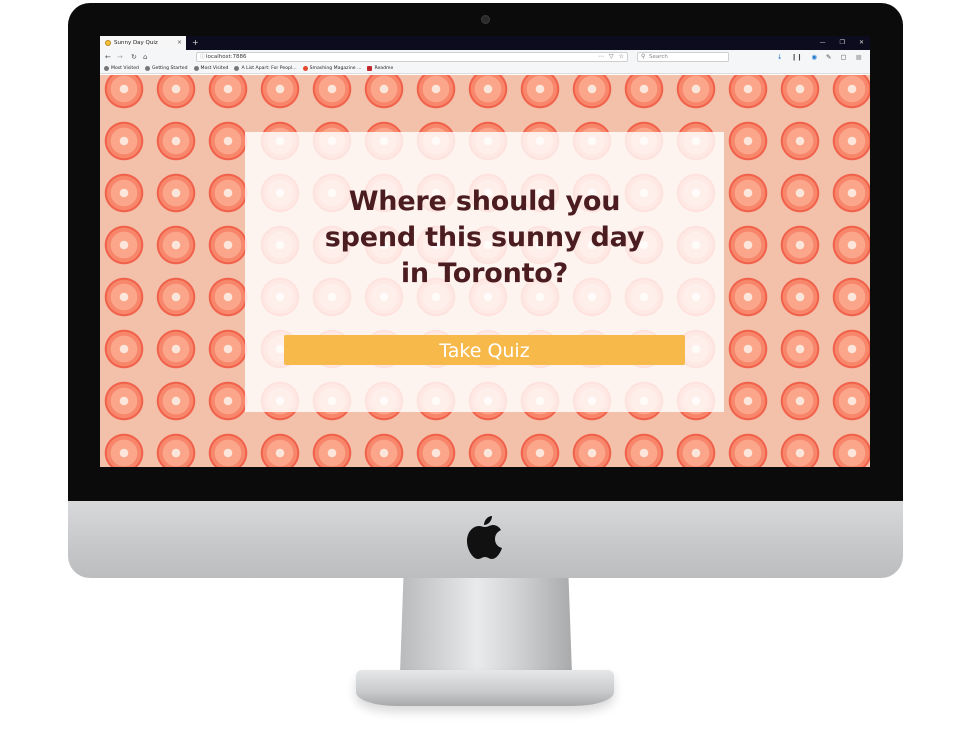 This screenshot has width=969, height=737. I want to click on firefox-icon, so click(147, 68).